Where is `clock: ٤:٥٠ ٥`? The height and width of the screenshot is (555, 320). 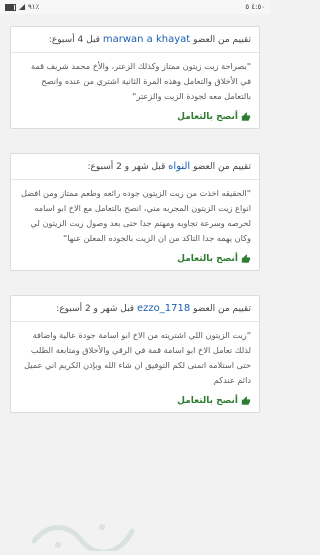
clock: ٤:٥٠ ٥ is located at coordinates (255, 7).